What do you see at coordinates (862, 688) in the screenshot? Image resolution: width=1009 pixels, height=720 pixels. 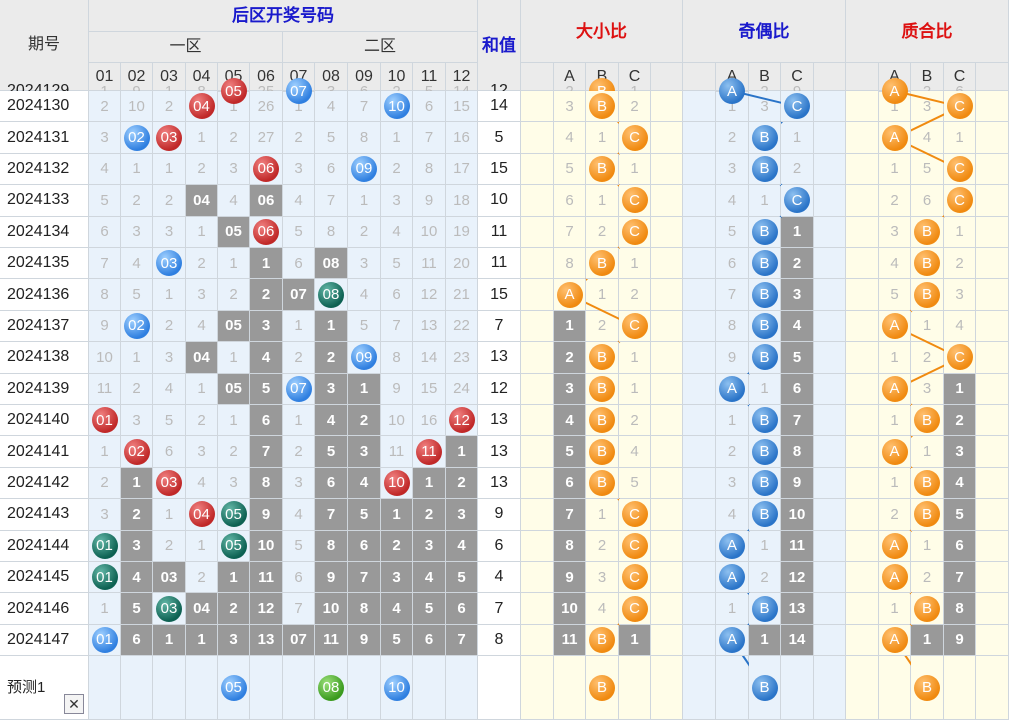 I see `pc-prediction-slot` at bounding box center [862, 688].